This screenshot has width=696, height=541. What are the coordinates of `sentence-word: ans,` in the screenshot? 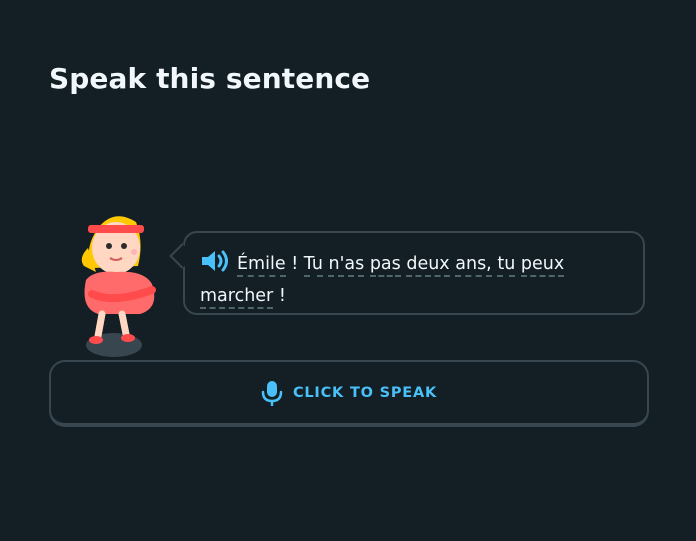 It's located at (473, 265).